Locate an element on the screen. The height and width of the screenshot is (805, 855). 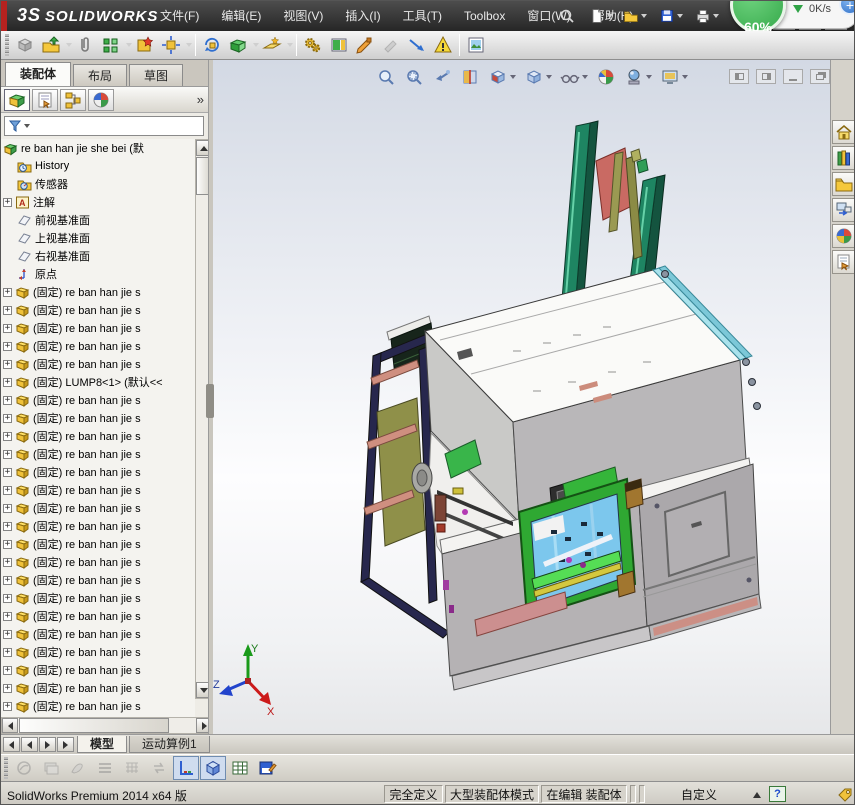
reference-geometry-dropdown is located at coordinates (290, 45).